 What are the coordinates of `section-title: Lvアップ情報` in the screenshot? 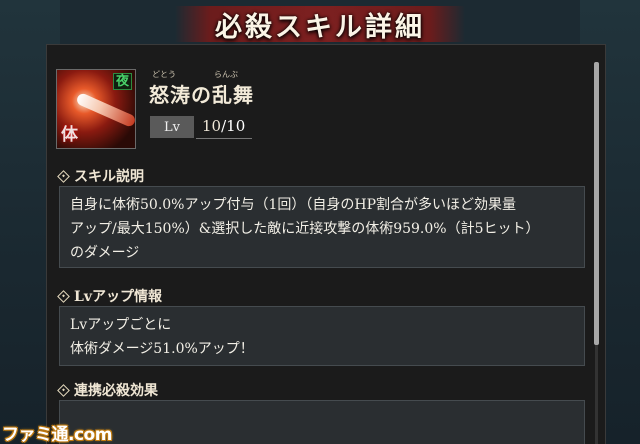 It's located at (118, 297).